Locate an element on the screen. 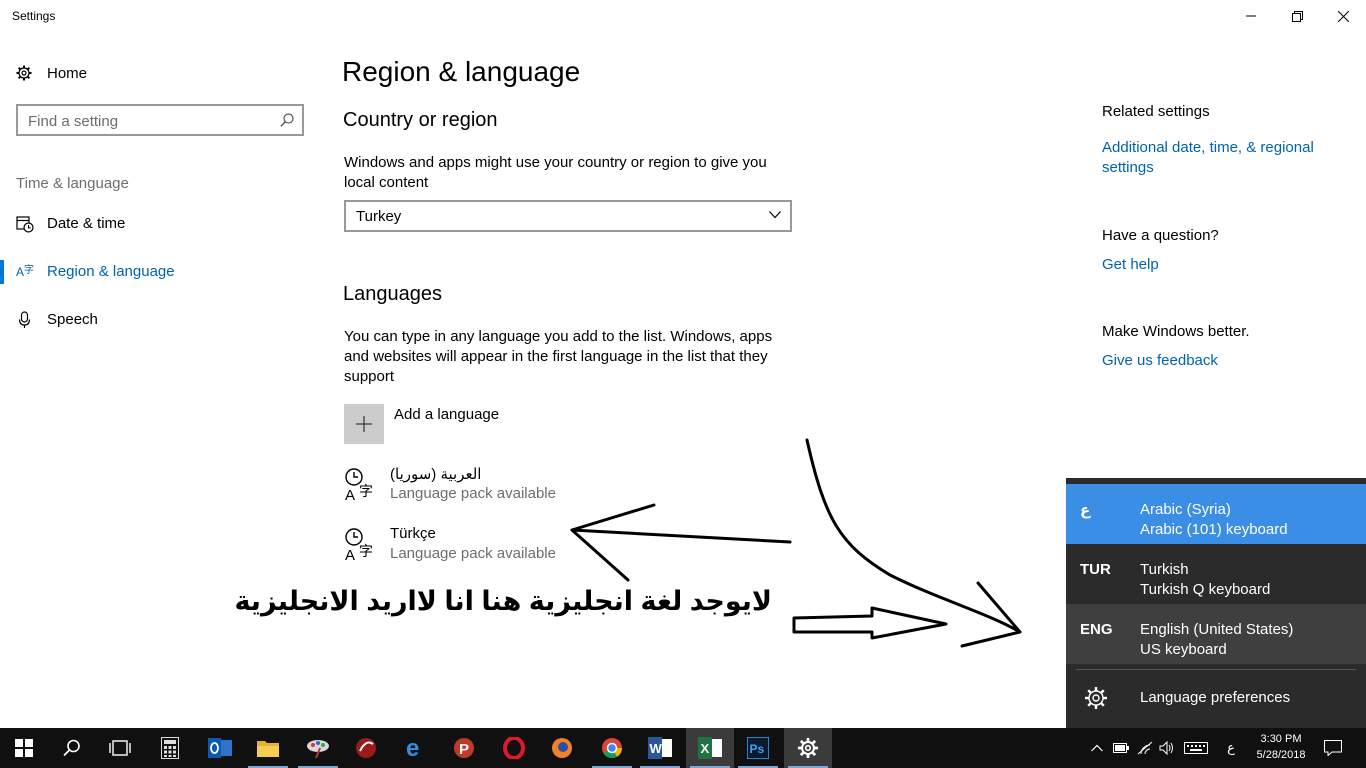 This screenshot has width=1366, height=768. search-icon is located at coordinates (71, 748).